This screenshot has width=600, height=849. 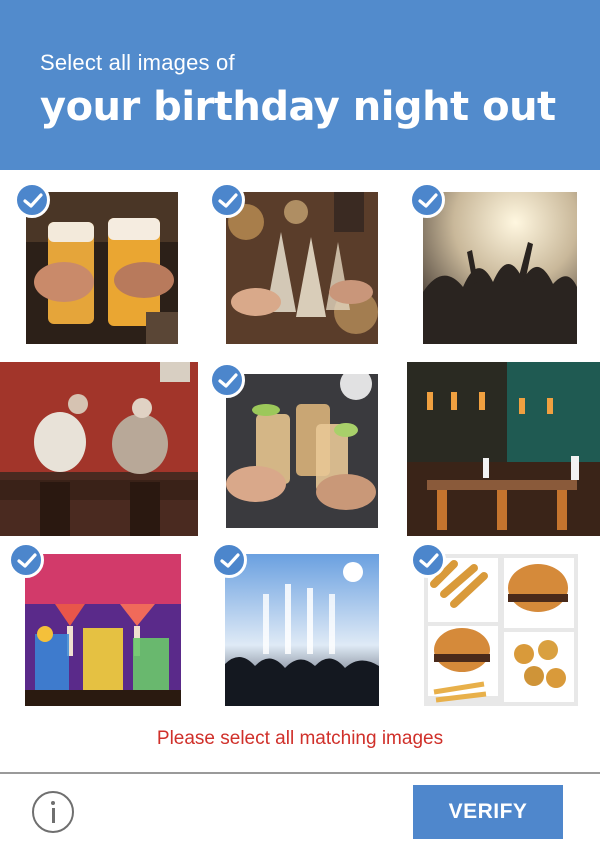 I want to click on tile-image-shots-toast, so click(x=302, y=451).